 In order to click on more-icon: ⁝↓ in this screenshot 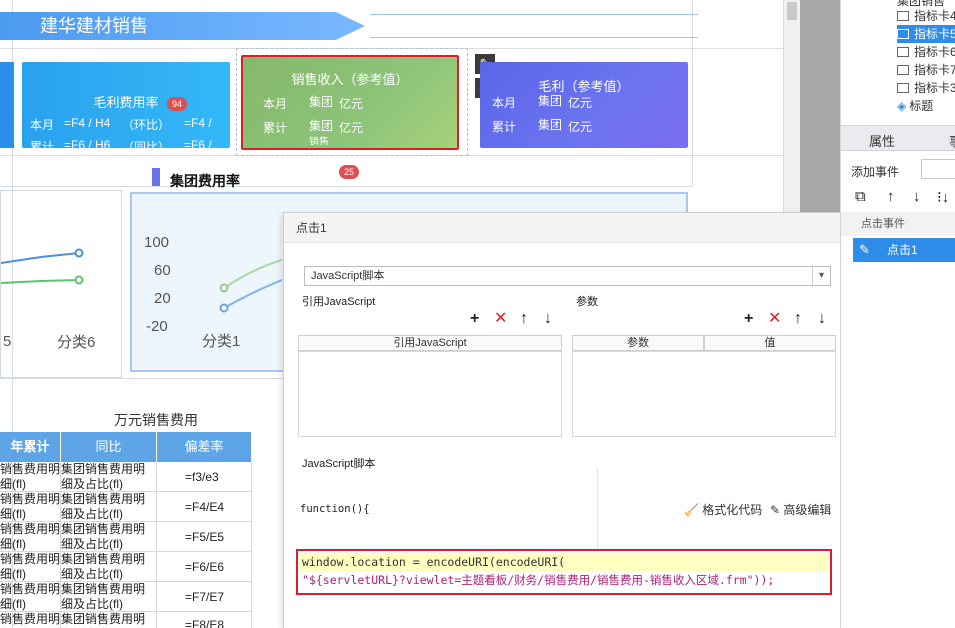, I will do `click(943, 197)`.